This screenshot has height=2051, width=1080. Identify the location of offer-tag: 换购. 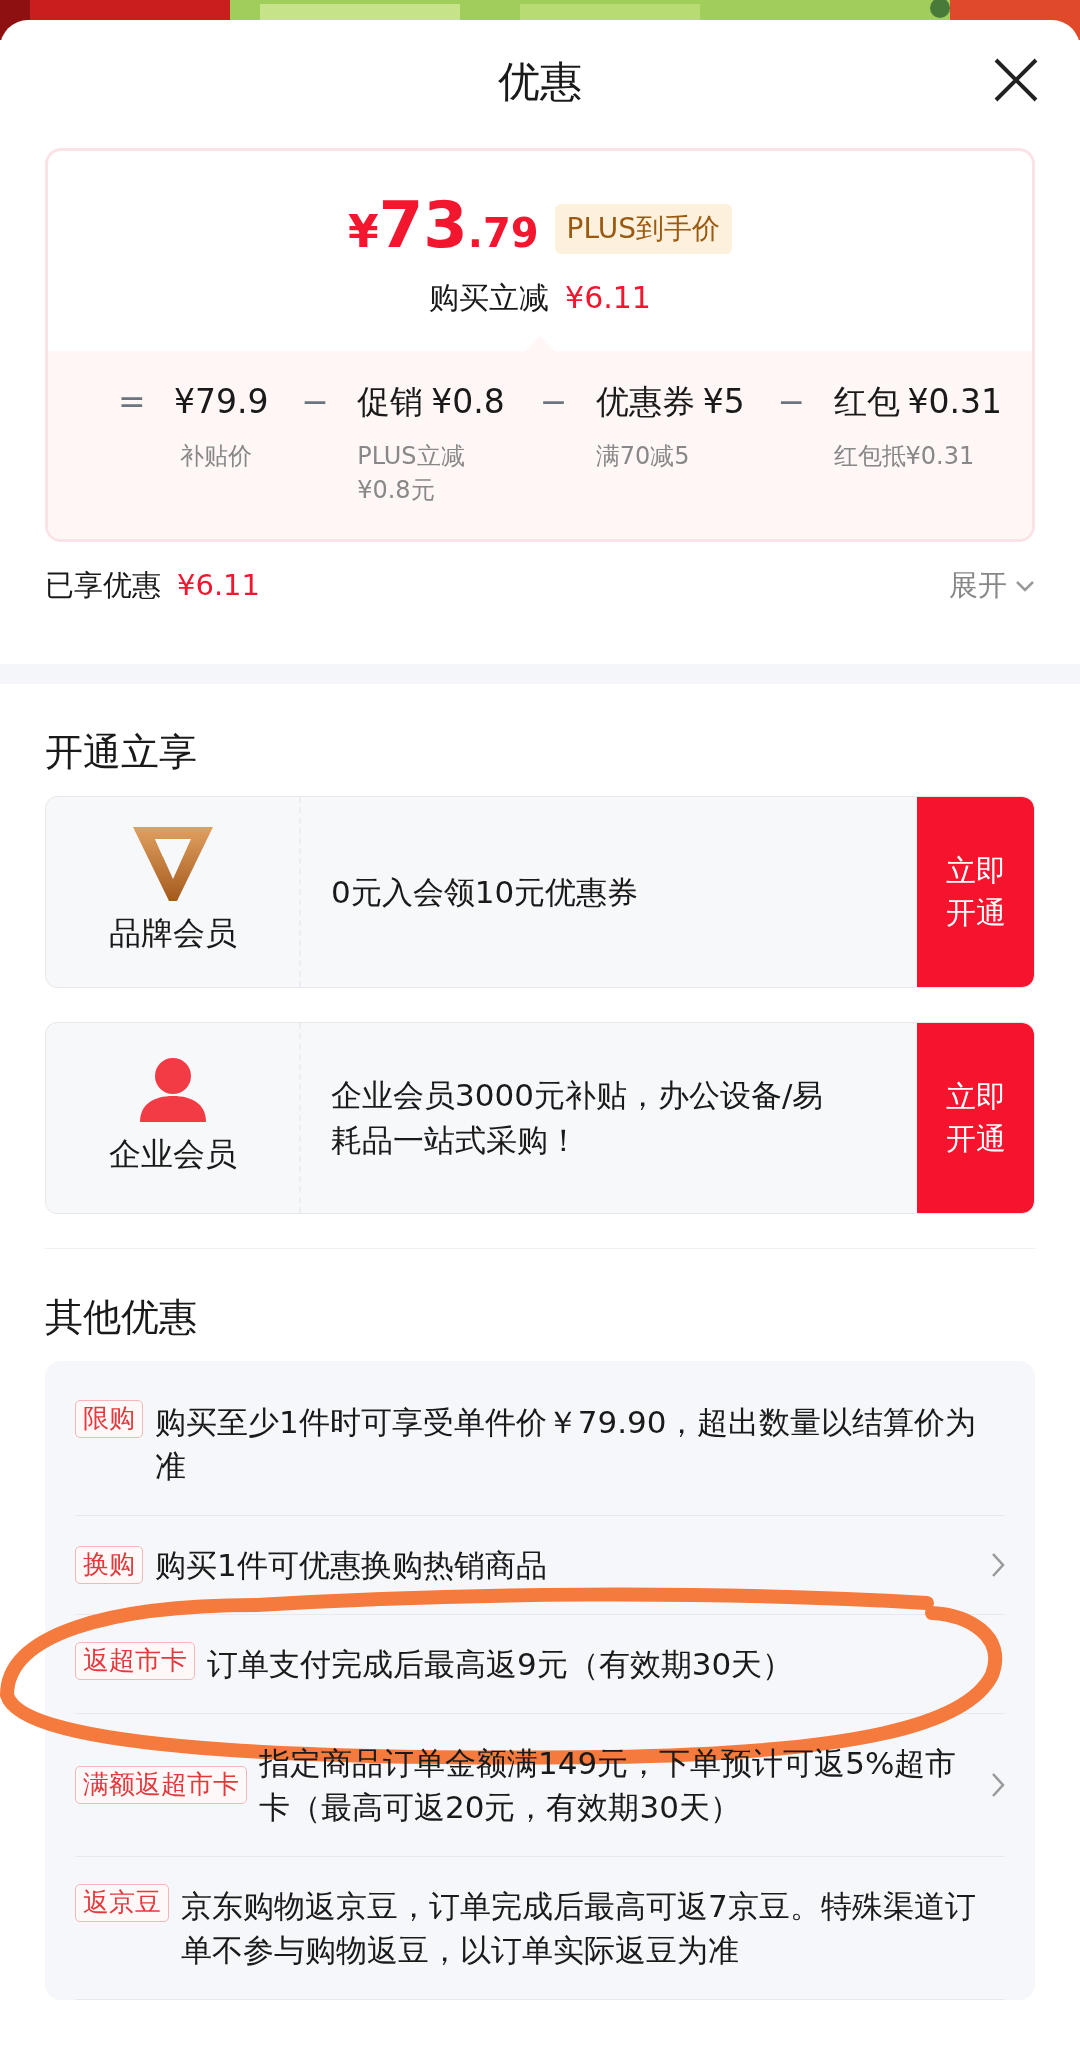
(109, 1565).